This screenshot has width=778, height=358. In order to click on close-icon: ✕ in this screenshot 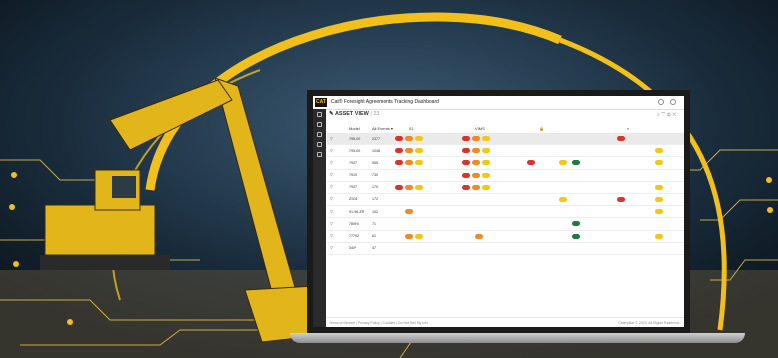, I will do `click(674, 115)`.